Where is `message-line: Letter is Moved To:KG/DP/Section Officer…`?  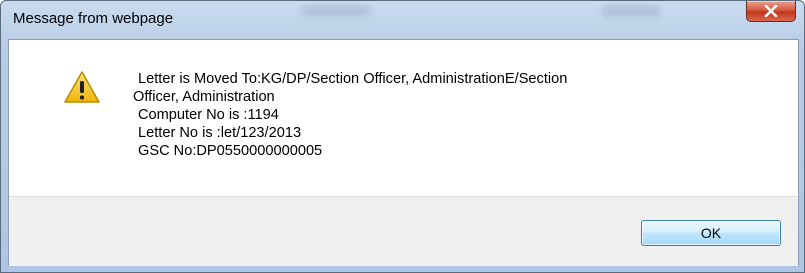 message-line: Letter is Moved To:KG/DP/Section Officer… is located at coordinates (353, 79).